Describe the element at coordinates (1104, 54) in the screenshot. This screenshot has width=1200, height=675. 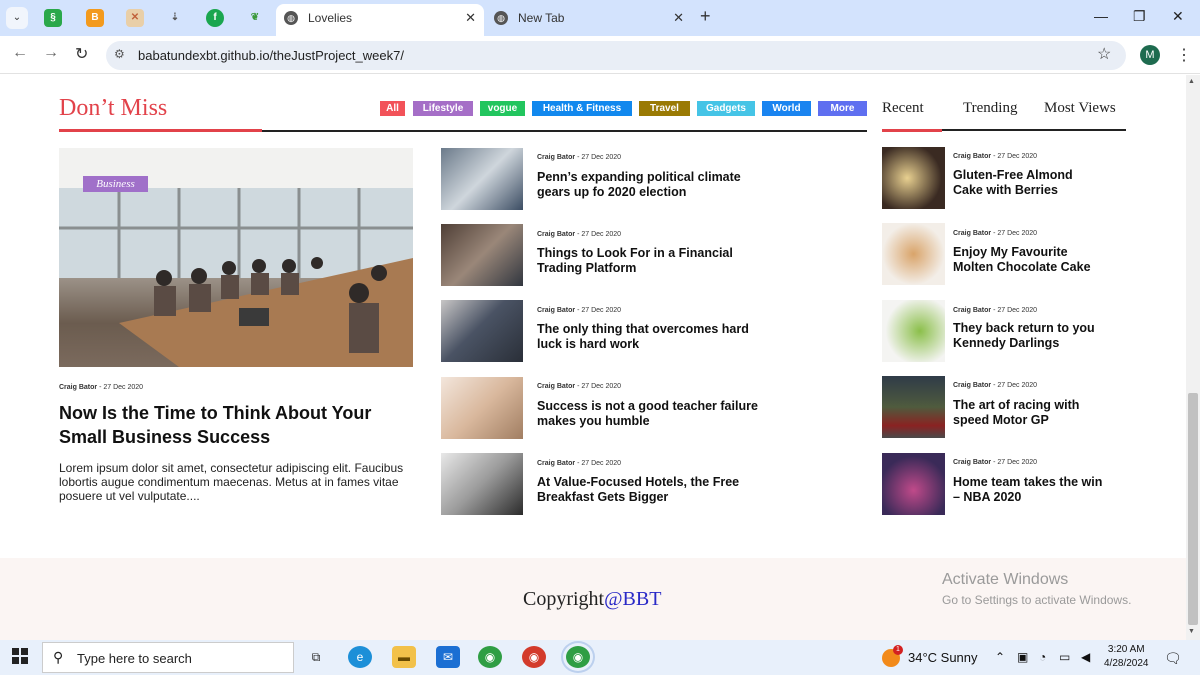
I see `bookmark-star-icon: ☆` at that location.